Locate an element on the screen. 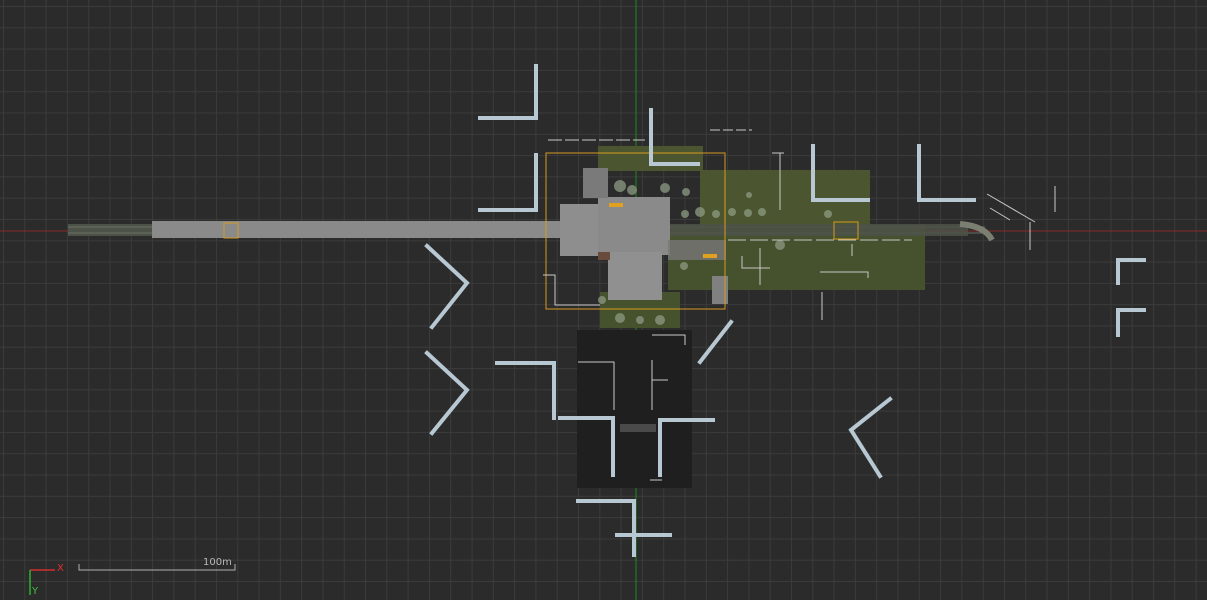 The image size is (1207, 600). brown-roof is located at coordinates (604, 256).